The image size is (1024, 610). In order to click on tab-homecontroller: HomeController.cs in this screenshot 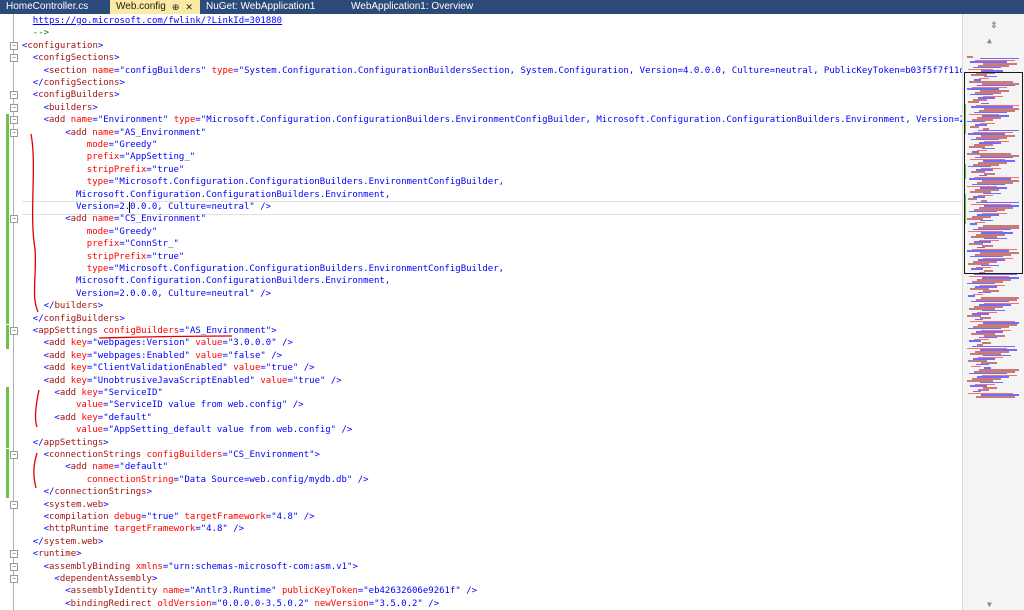, I will do `click(55, 7)`.